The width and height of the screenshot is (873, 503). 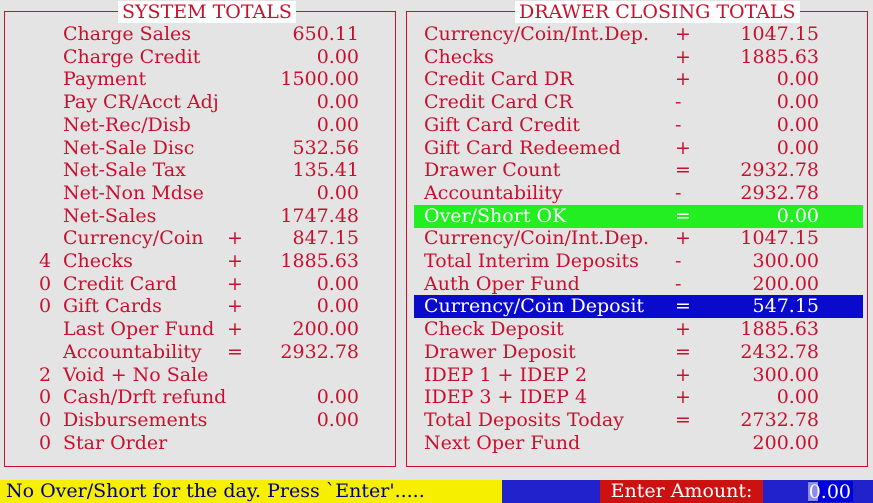 What do you see at coordinates (502, 124) in the screenshot?
I see `row-label: Gift Card Credit` at bounding box center [502, 124].